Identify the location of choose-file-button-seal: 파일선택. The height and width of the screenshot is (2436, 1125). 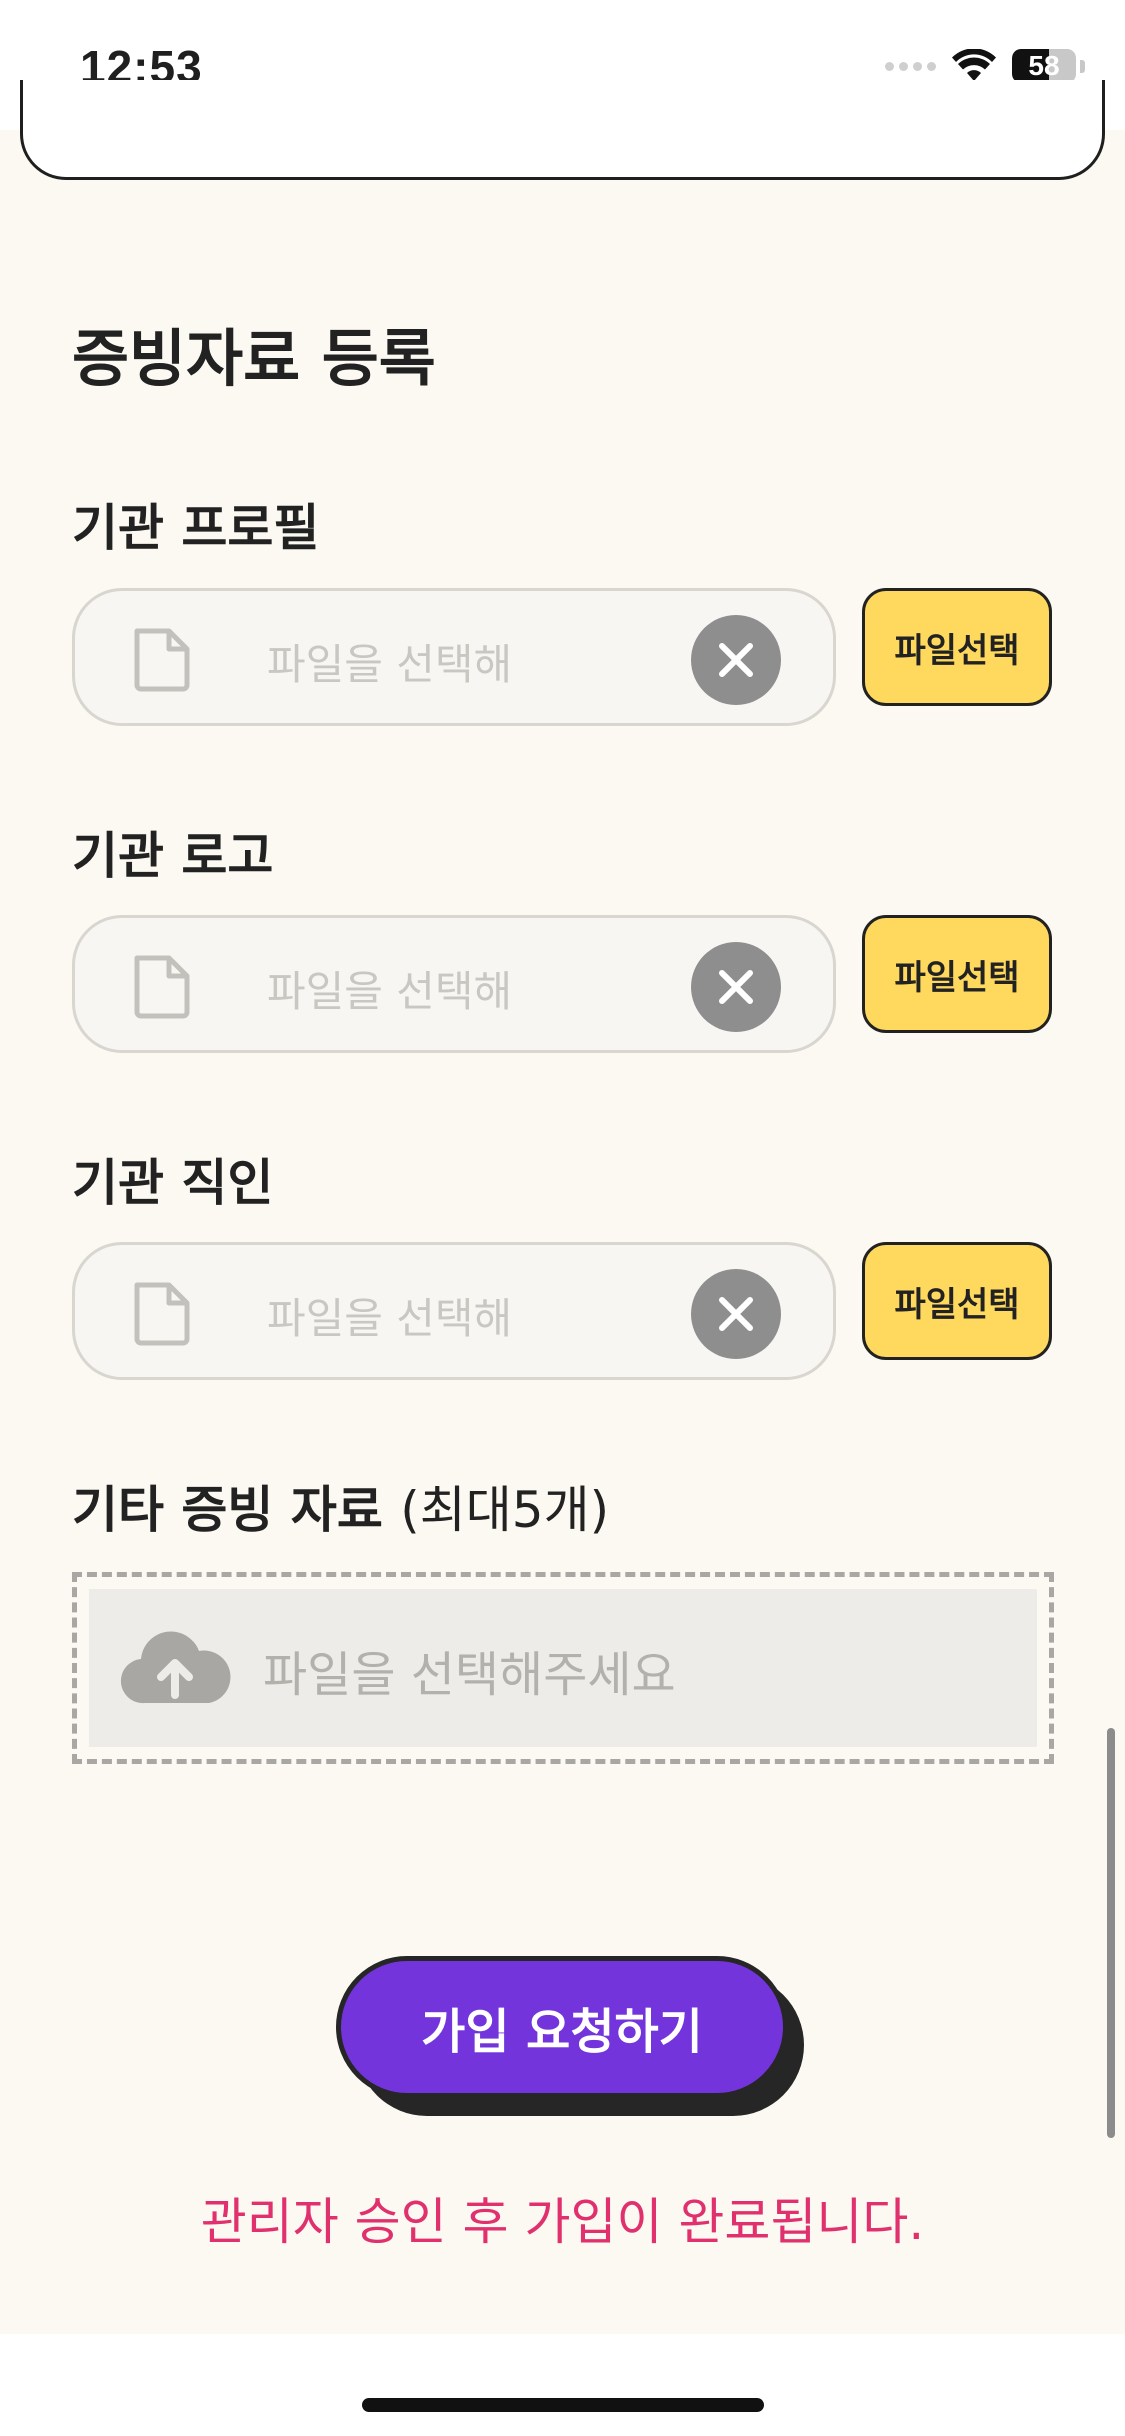
(957, 1301).